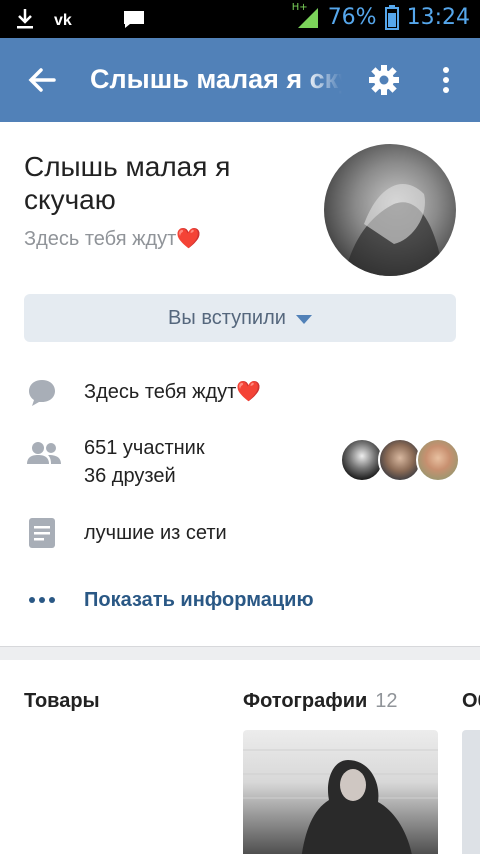  I want to click on members-count: 651 участник, so click(144, 448).